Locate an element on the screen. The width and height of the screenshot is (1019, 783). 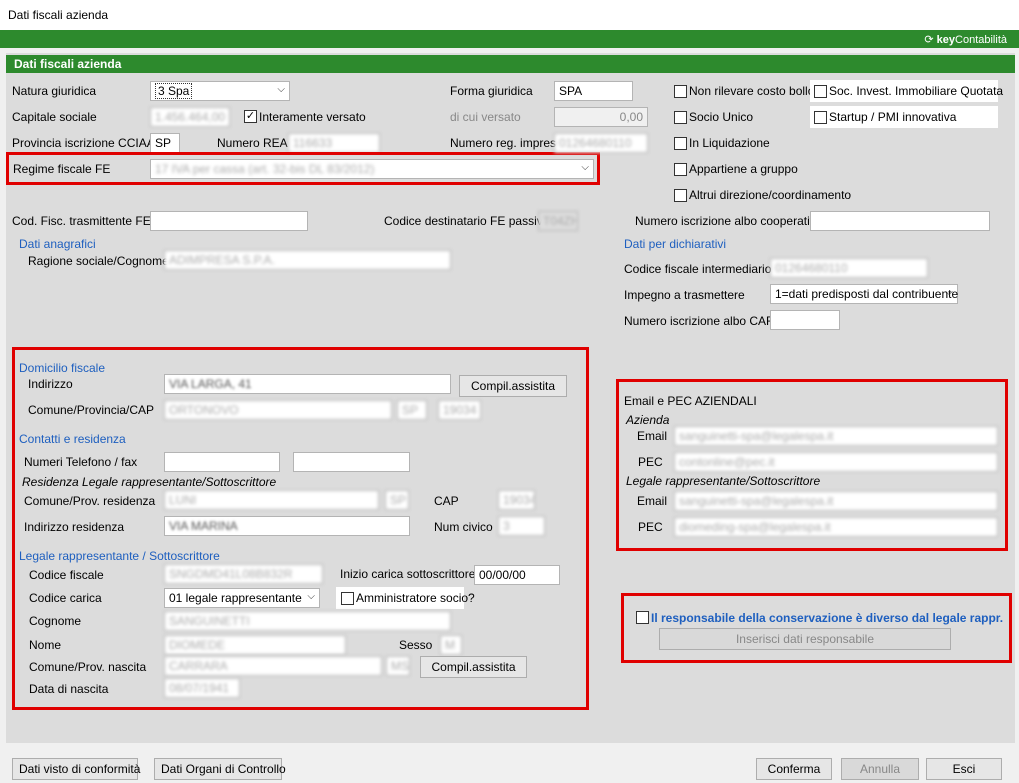
conferma-button: Conferma is located at coordinates (794, 769).